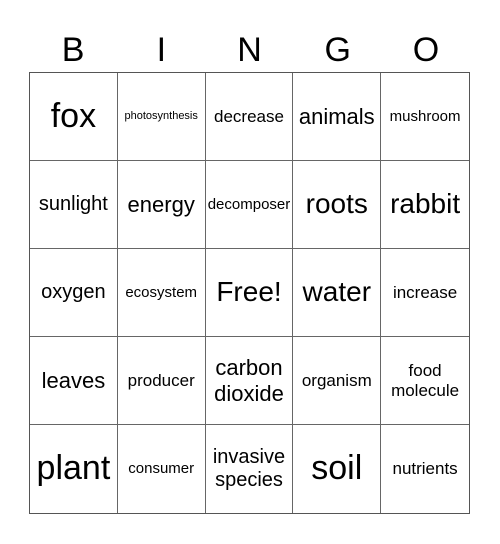 The height and width of the screenshot is (544, 500). Describe the element at coordinates (425, 117) in the screenshot. I see `bingo-cell: mushroom` at that location.